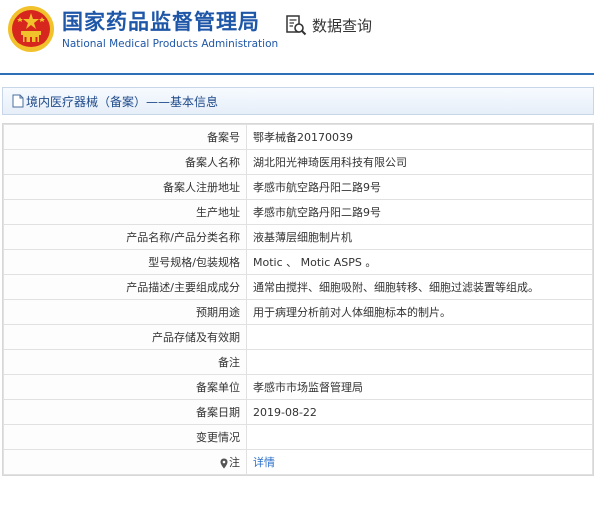  What do you see at coordinates (125, 387) in the screenshot?
I see `row-label: 备案单位` at bounding box center [125, 387].